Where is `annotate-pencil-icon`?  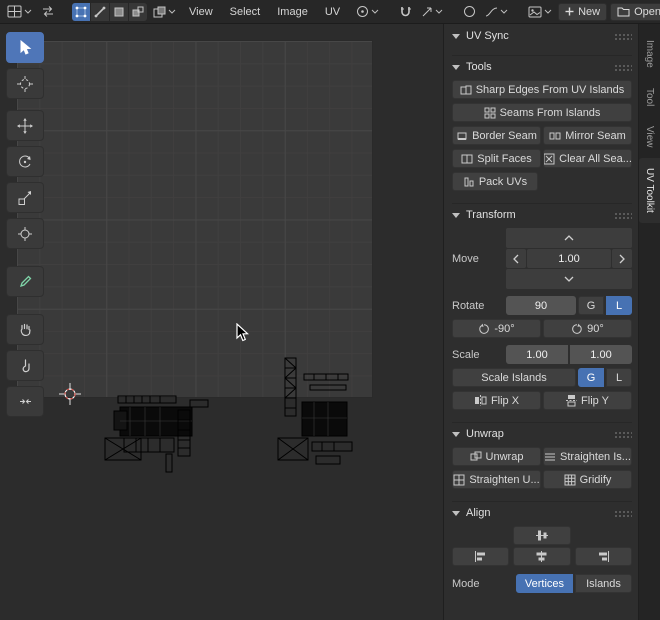 annotate-pencil-icon is located at coordinates (25, 281).